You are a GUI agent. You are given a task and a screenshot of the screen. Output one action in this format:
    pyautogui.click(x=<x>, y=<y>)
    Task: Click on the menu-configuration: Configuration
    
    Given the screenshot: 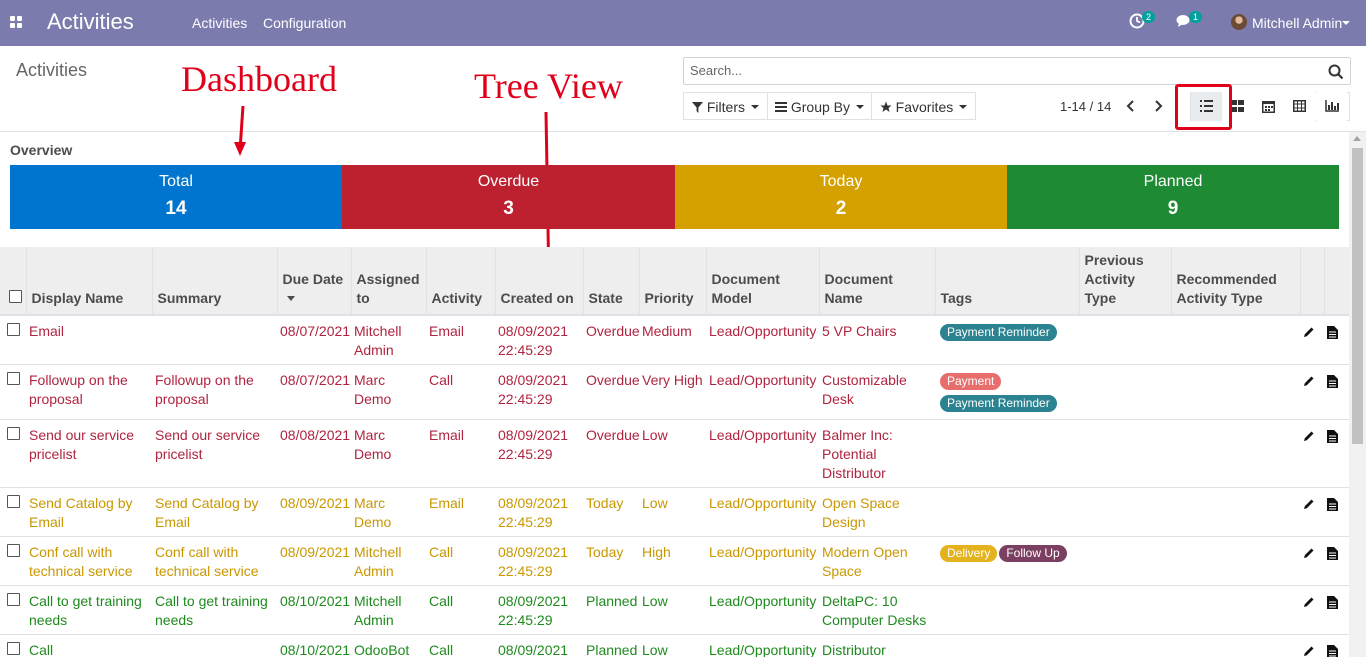 What is the action you would take?
    pyautogui.click(x=304, y=23)
    